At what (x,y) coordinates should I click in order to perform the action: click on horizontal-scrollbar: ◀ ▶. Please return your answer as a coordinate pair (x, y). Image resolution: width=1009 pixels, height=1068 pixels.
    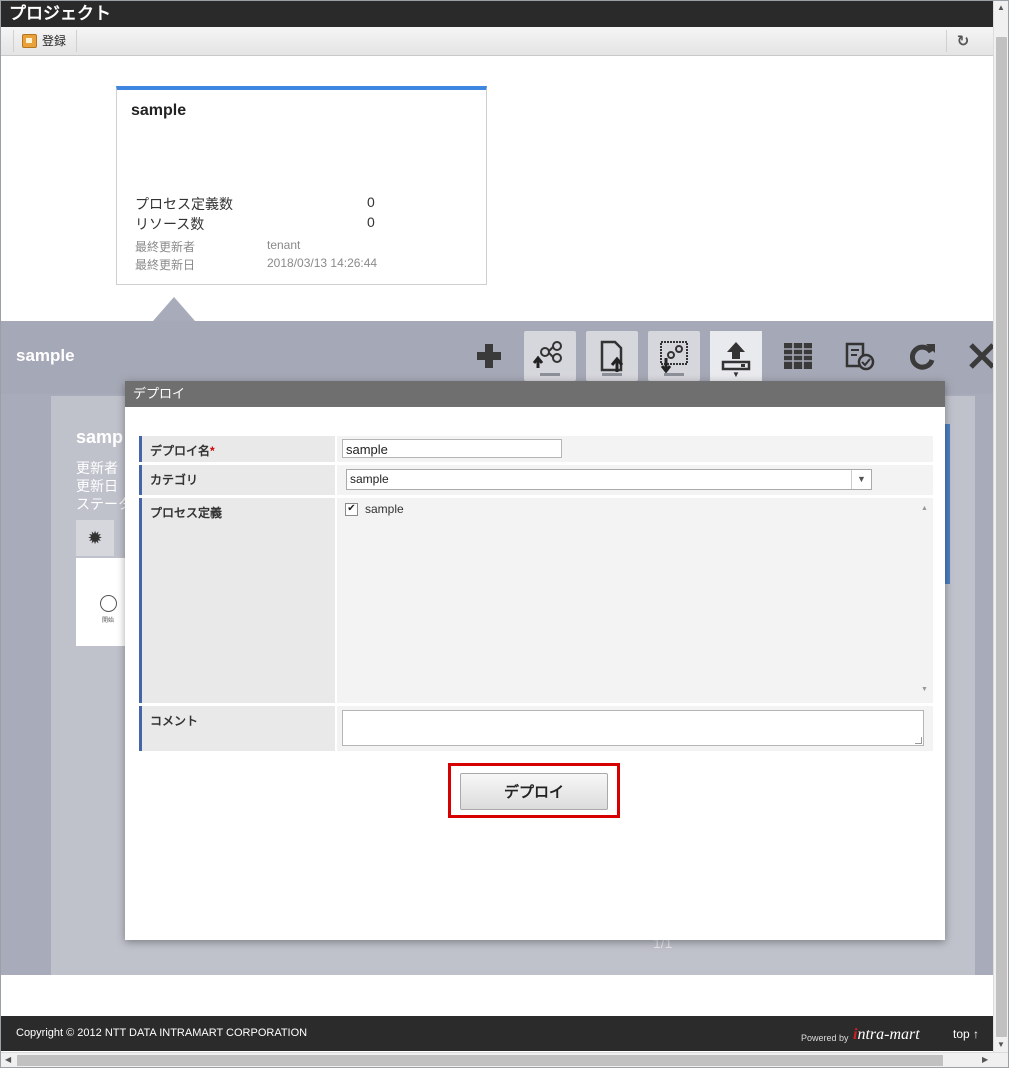
    Looking at the image, I should click on (504, 1059).